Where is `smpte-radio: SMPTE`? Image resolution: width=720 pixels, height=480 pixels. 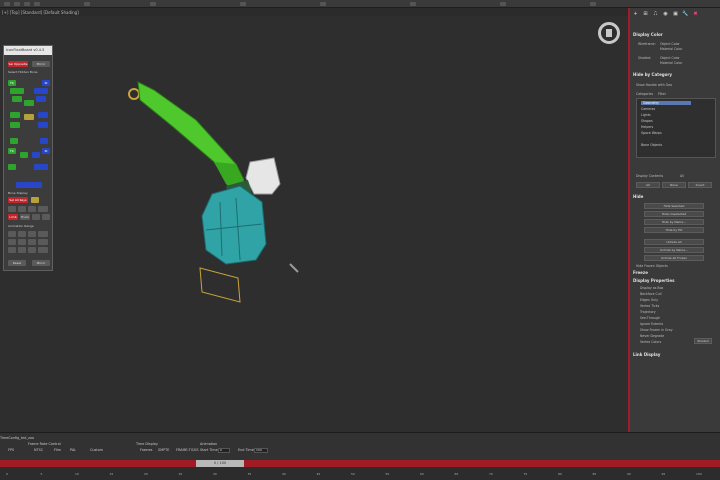 smpte-radio: SMPTE is located at coordinates (163, 450).